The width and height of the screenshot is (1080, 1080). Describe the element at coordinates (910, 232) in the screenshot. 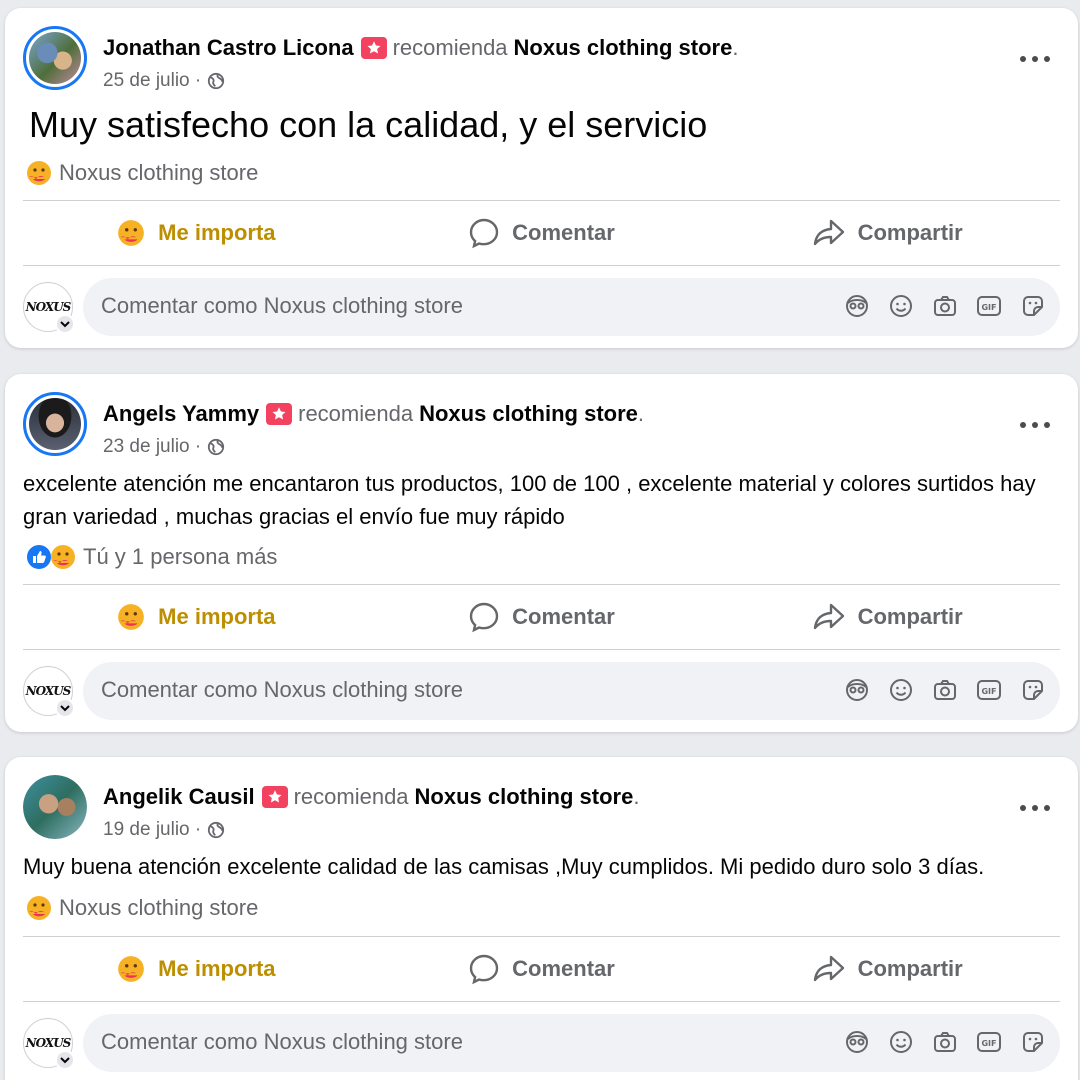

I see `share-label: Compartir` at that location.